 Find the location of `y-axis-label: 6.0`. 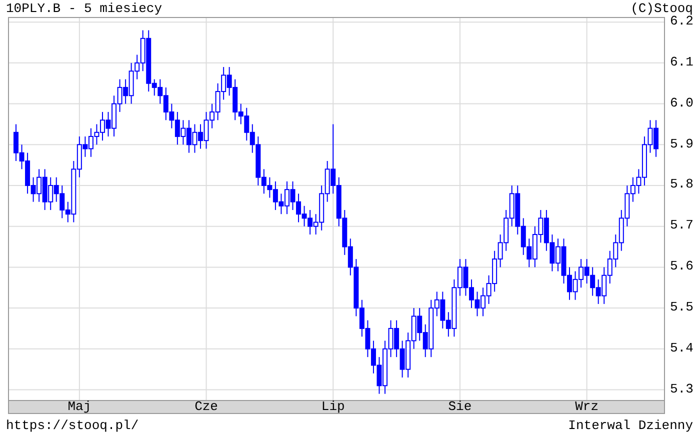

y-axis-label: 6.0 is located at coordinates (682, 102).